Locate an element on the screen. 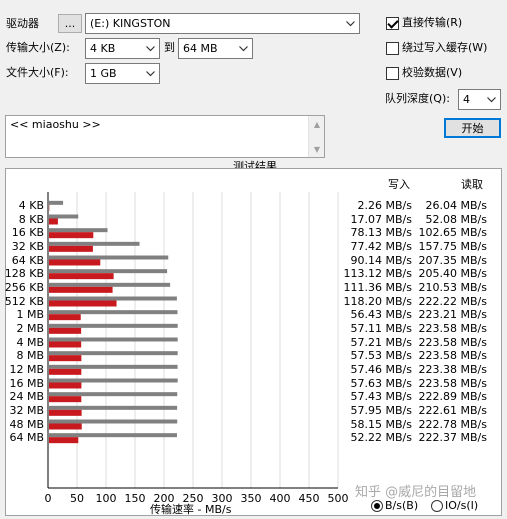  write-value: 113.12 MB/s is located at coordinates (377, 274).